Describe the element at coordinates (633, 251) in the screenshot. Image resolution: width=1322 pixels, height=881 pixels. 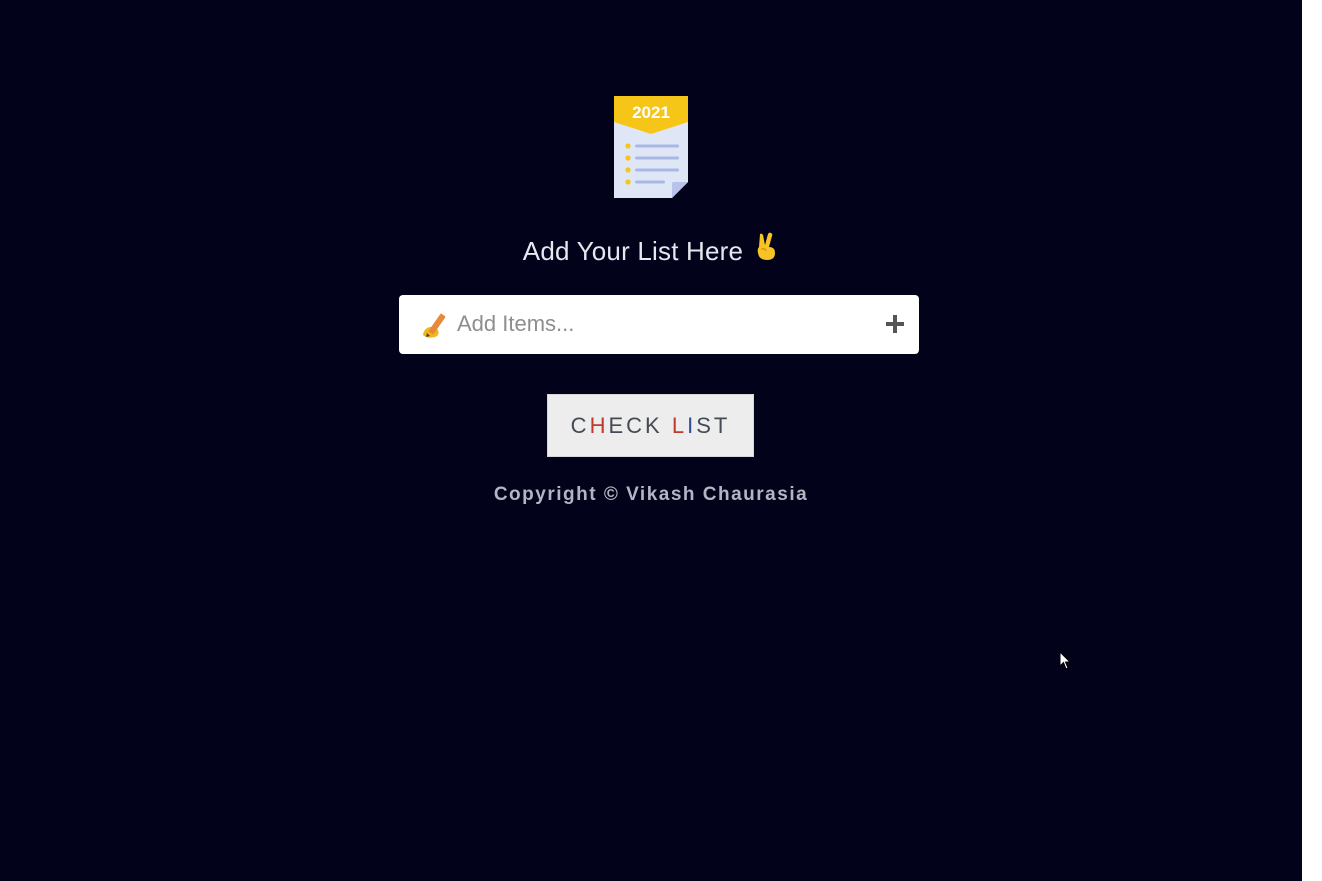
I see `heading-text: Add Your List Here` at that location.